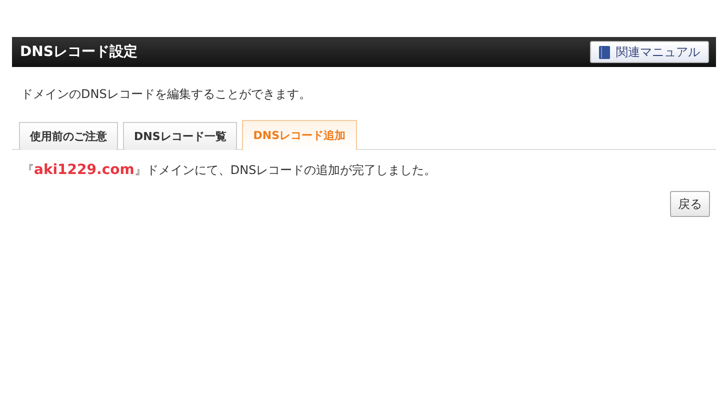  I want to click on page-title: DNSレコード設定, so click(79, 52).